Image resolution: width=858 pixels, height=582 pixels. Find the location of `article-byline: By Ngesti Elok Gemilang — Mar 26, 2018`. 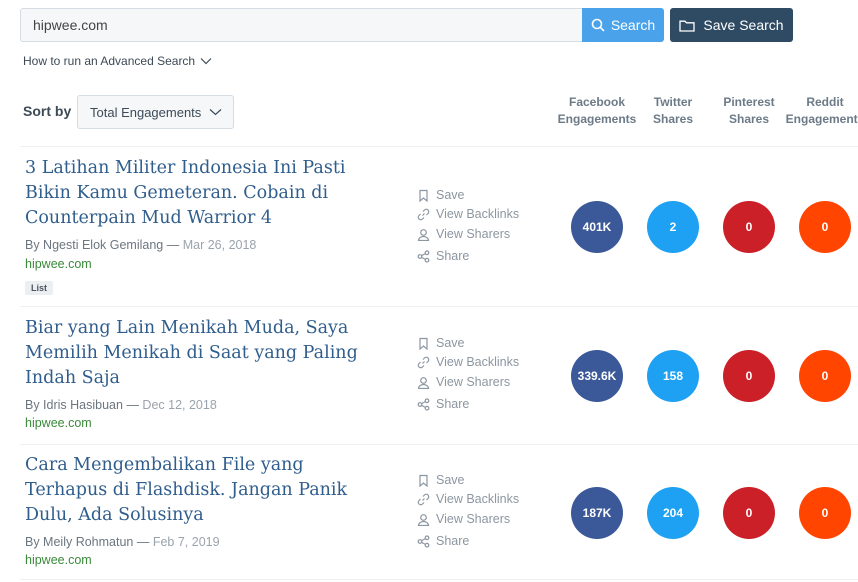

article-byline: By Ngesti Elok Gemilang — Mar 26, 2018 is located at coordinates (141, 245).